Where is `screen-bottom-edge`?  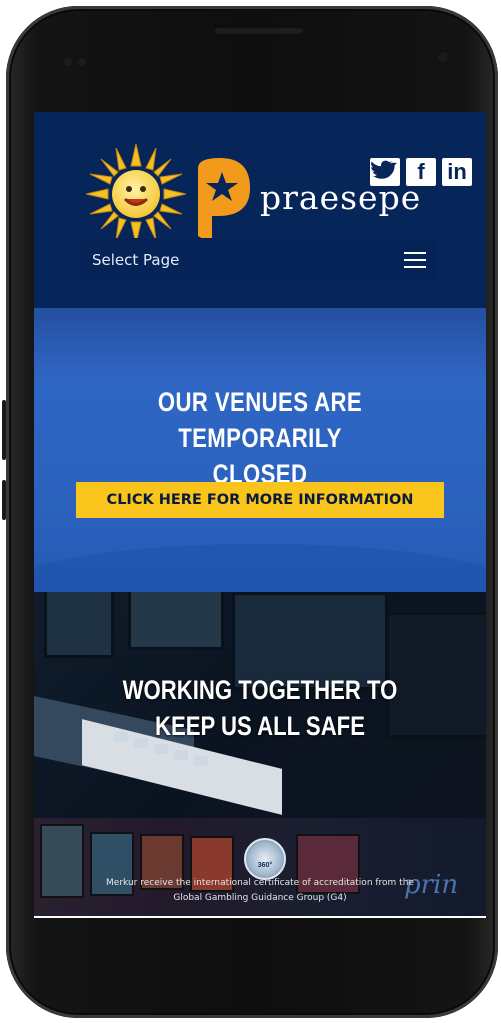 screen-bottom-edge is located at coordinates (260, 917).